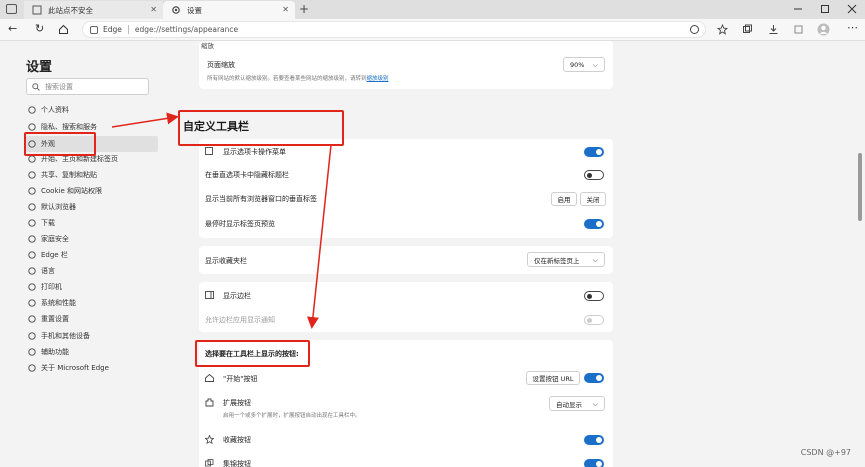 This screenshot has height=467, width=865. I want to click on scrollbar-thumb, so click(860, 187).